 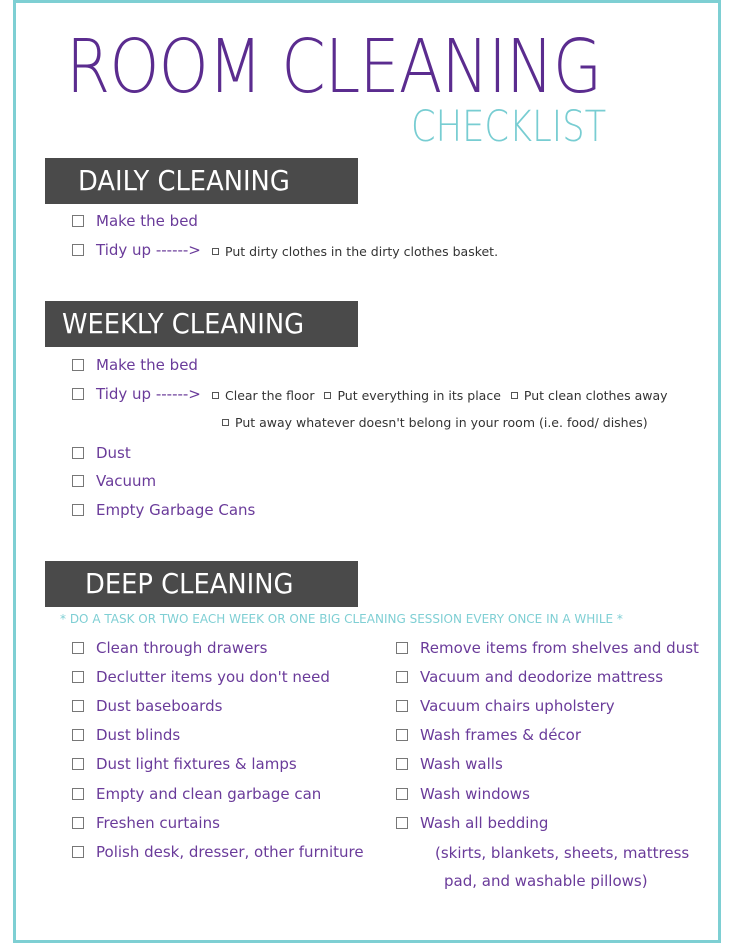 I want to click on item-label: Empty and clean garbage can, so click(x=209, y=793).